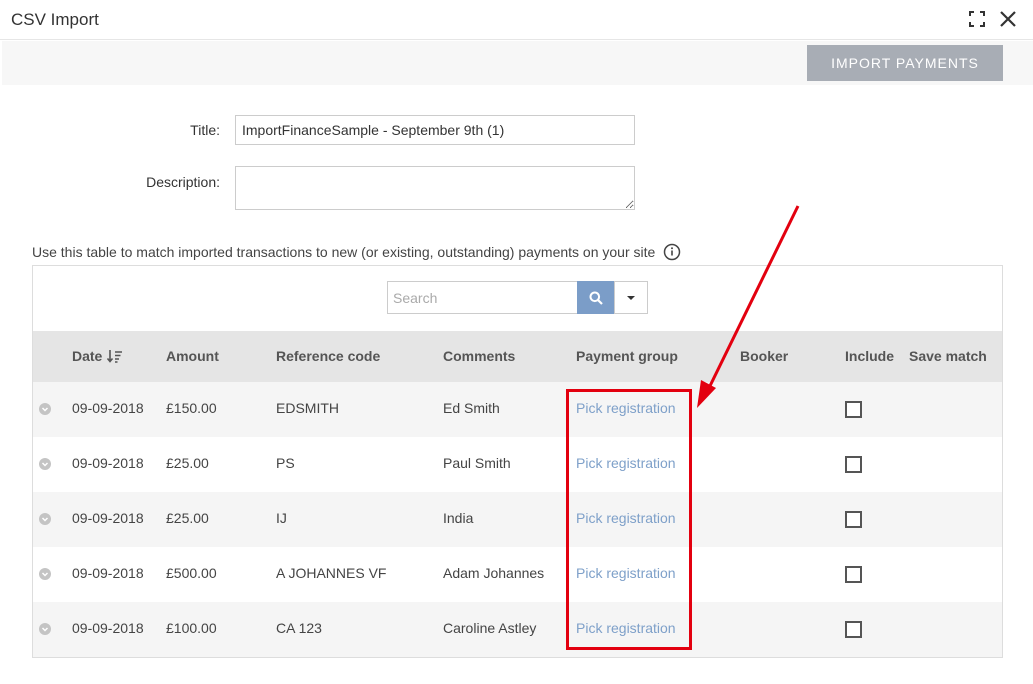  I want to click on expand-icon, so click(977, 19).